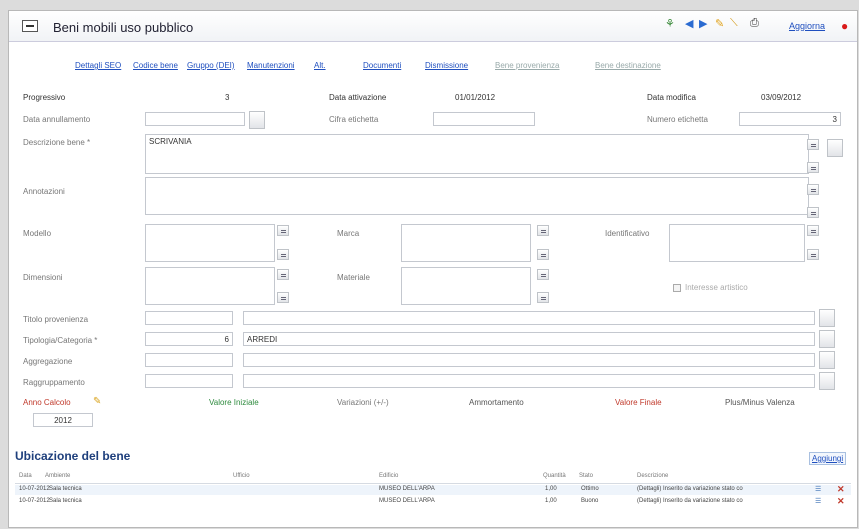 This screenshot has height=529, width=859. What do you see at coordinates (627, 233) in the screenshot?
I see `identificativo-label: Identificativo` at bounding box center [627, 233].